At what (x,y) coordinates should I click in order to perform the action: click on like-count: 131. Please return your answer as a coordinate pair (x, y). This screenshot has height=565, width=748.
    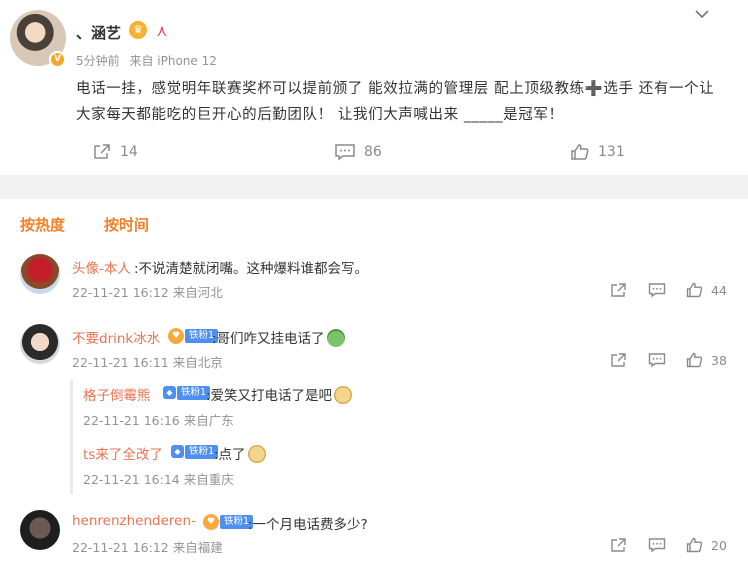
    Looking at the image, I should click on (611, 152).